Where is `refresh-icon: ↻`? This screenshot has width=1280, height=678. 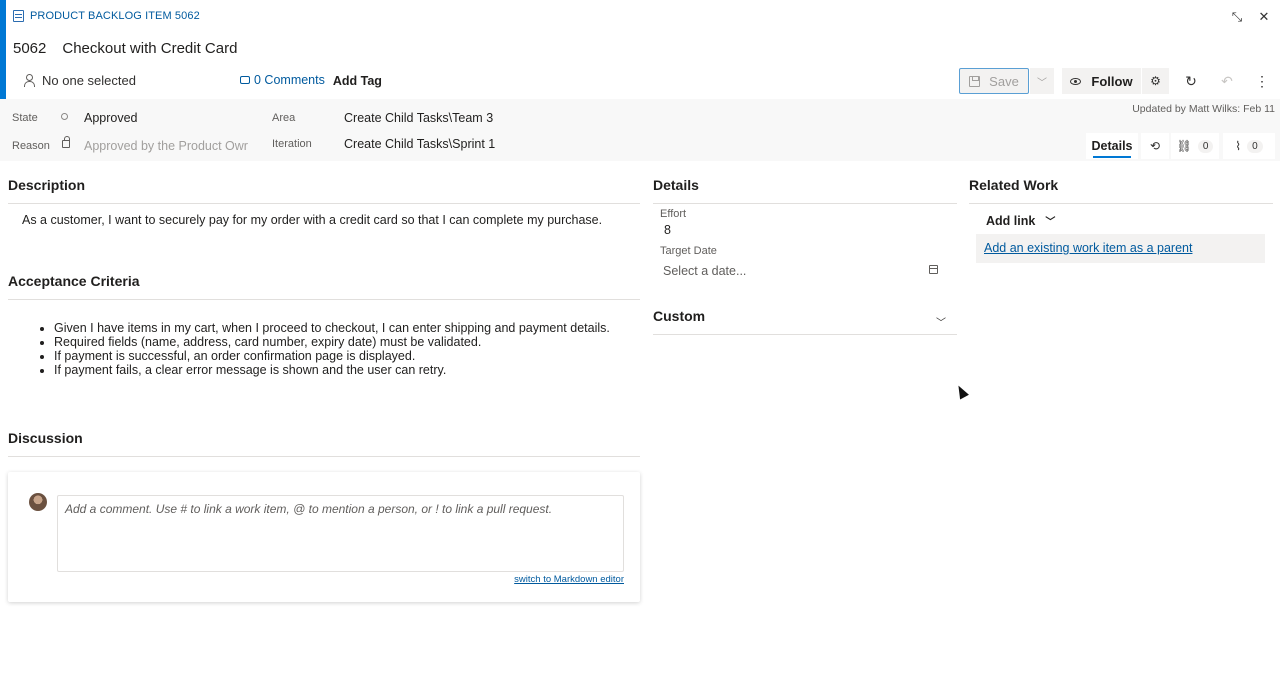
refresh-icon: ↻ is located at coordinates (1191, 80).